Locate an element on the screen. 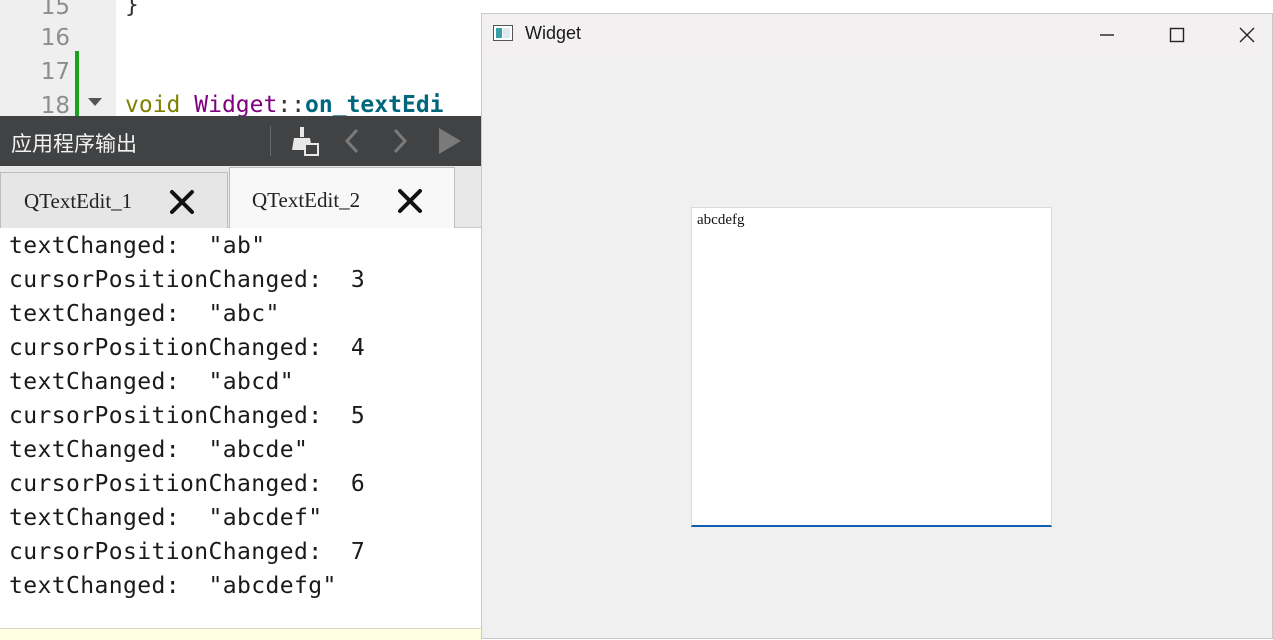  output-line: cursorPositionChanged: 5 is located at coordinates (187, 416).